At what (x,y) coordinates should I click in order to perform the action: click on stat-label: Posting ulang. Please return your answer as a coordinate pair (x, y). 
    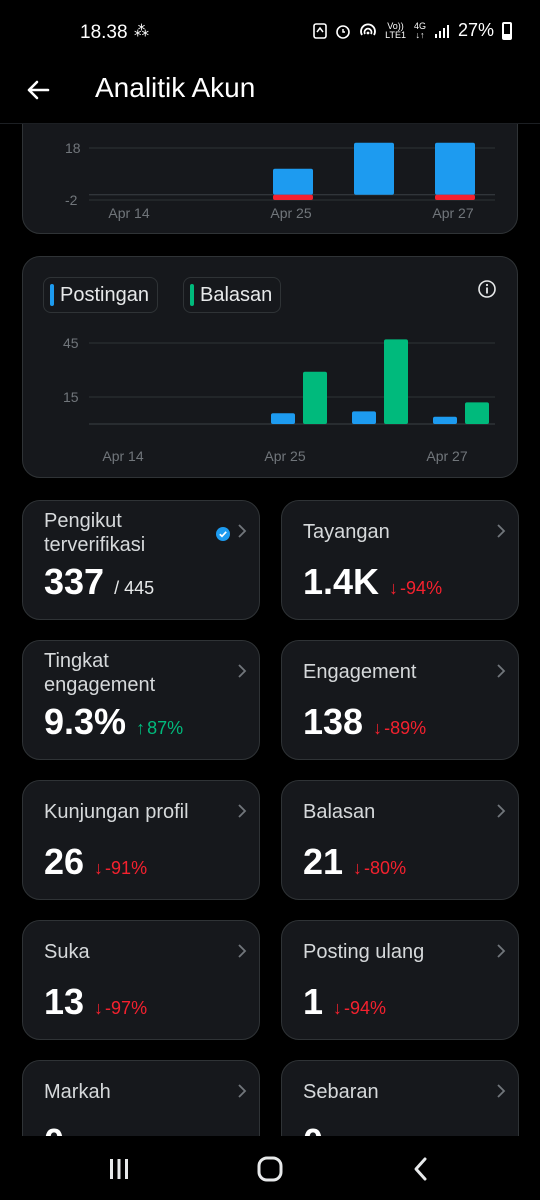
    Looking at the image, I should click on (364, 952).